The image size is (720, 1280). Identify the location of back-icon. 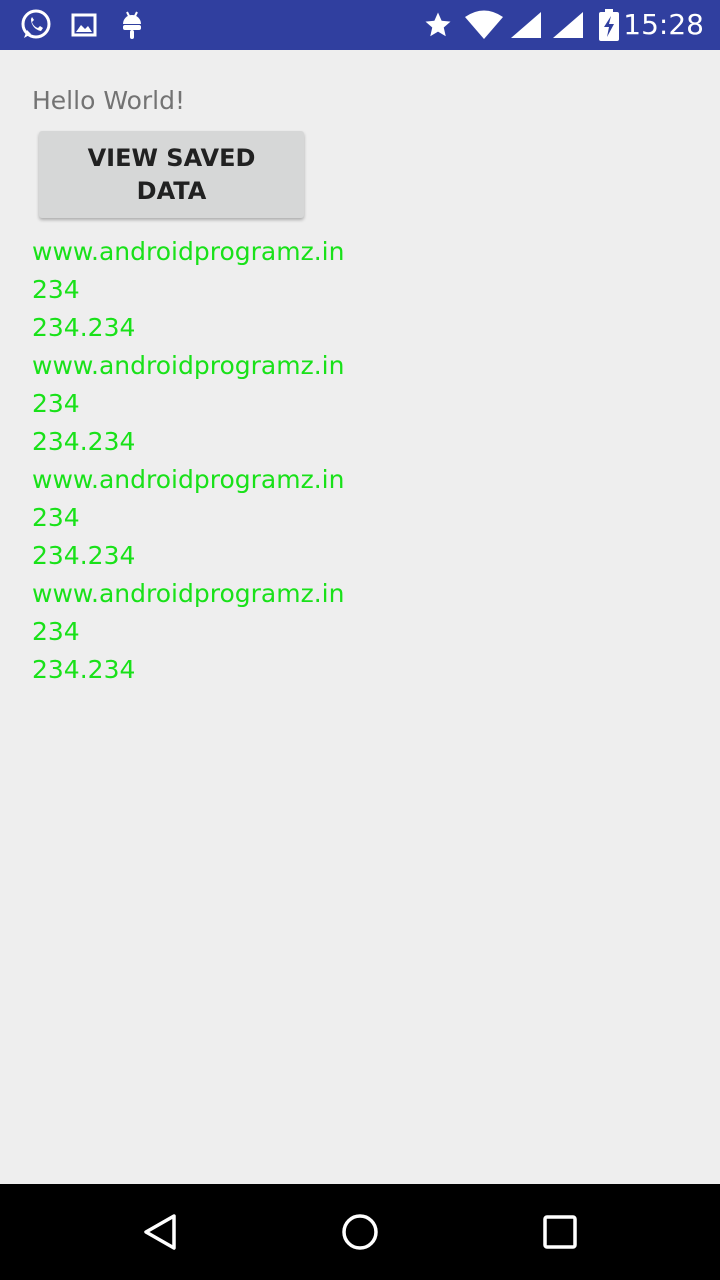
(160, 1232).